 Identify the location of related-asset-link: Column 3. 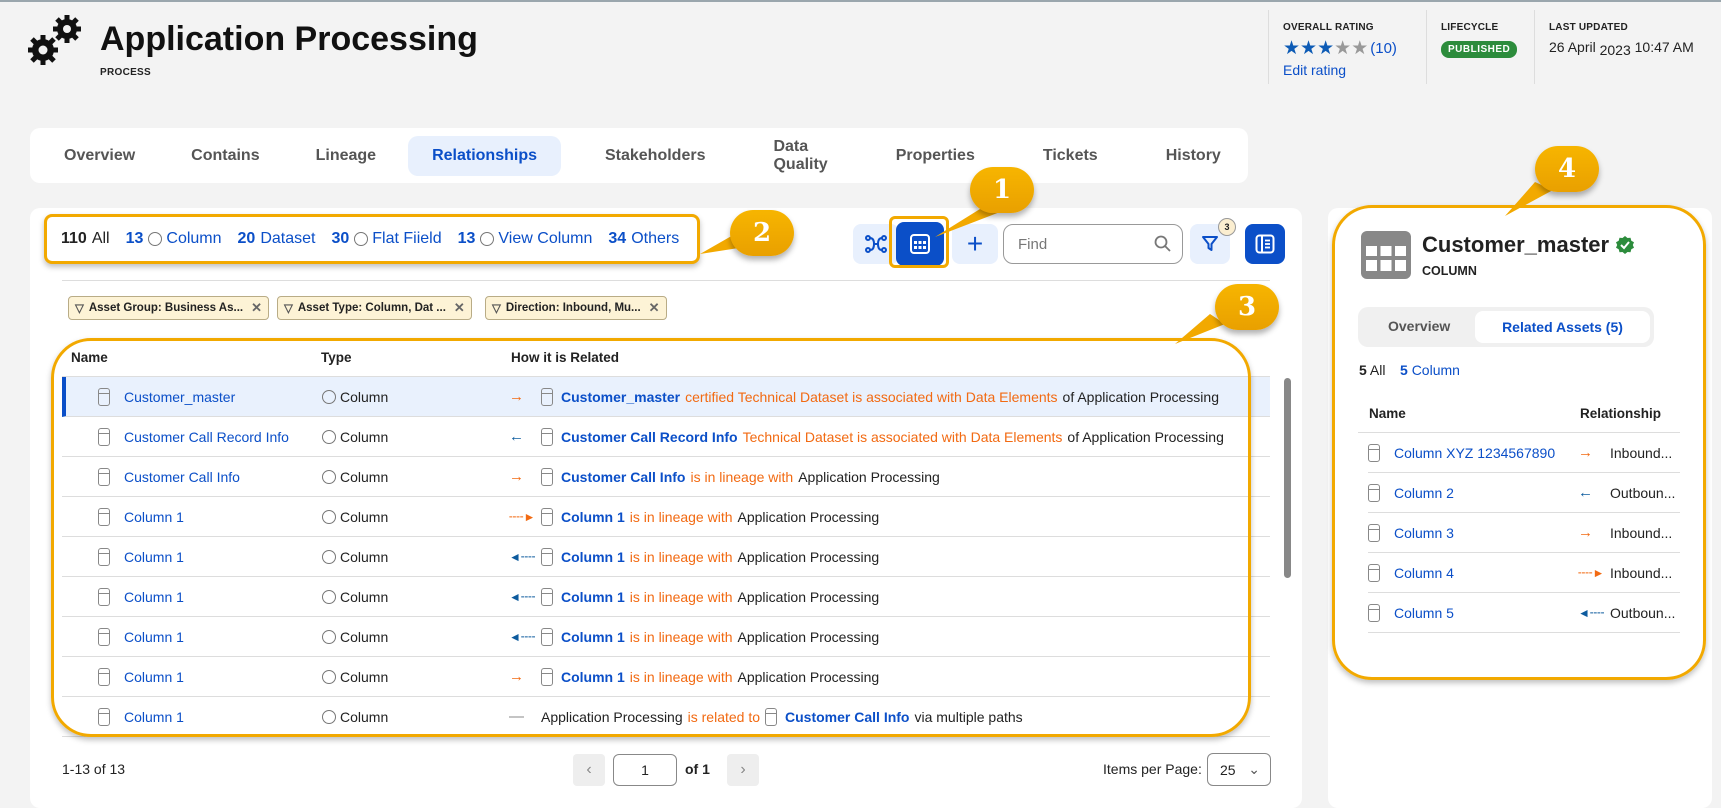
(1424, 533).